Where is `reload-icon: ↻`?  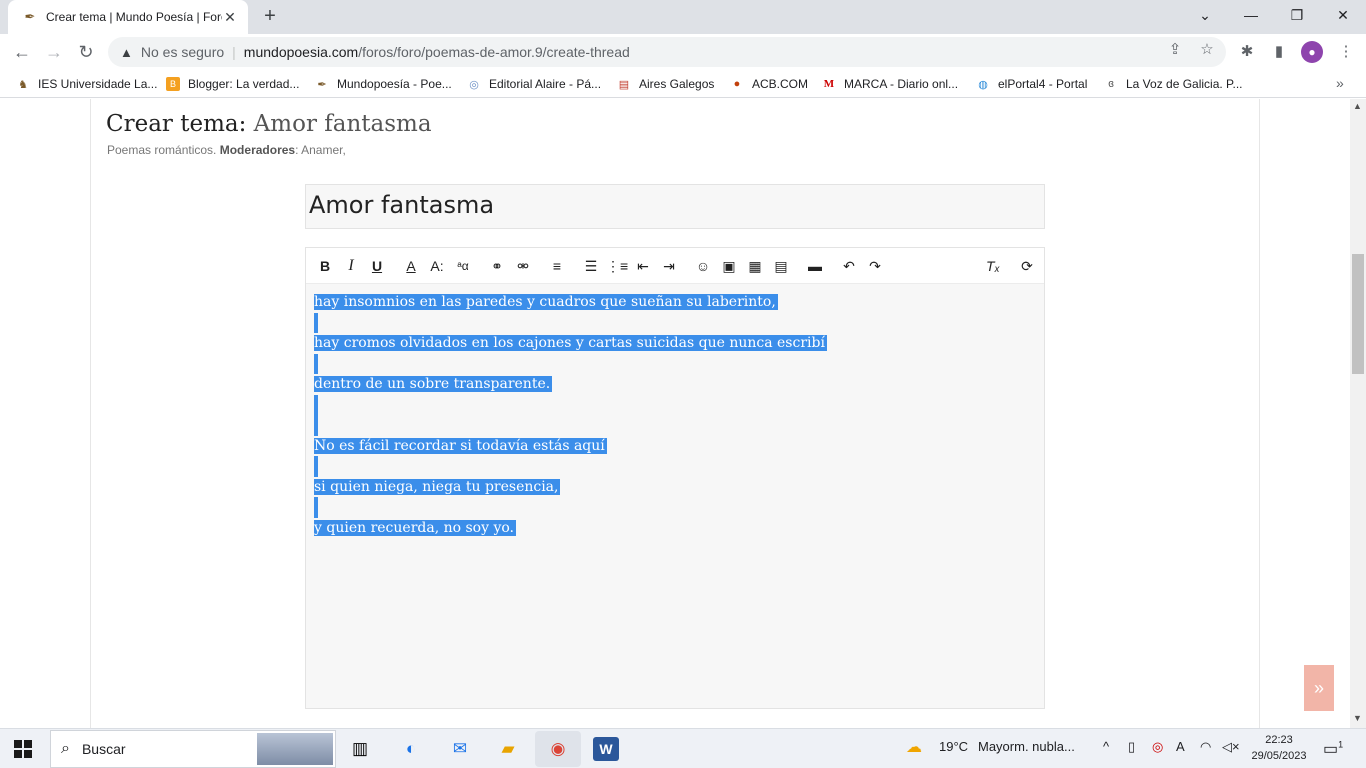 reload-icon: ↻ is located at coordinates (86, 52).